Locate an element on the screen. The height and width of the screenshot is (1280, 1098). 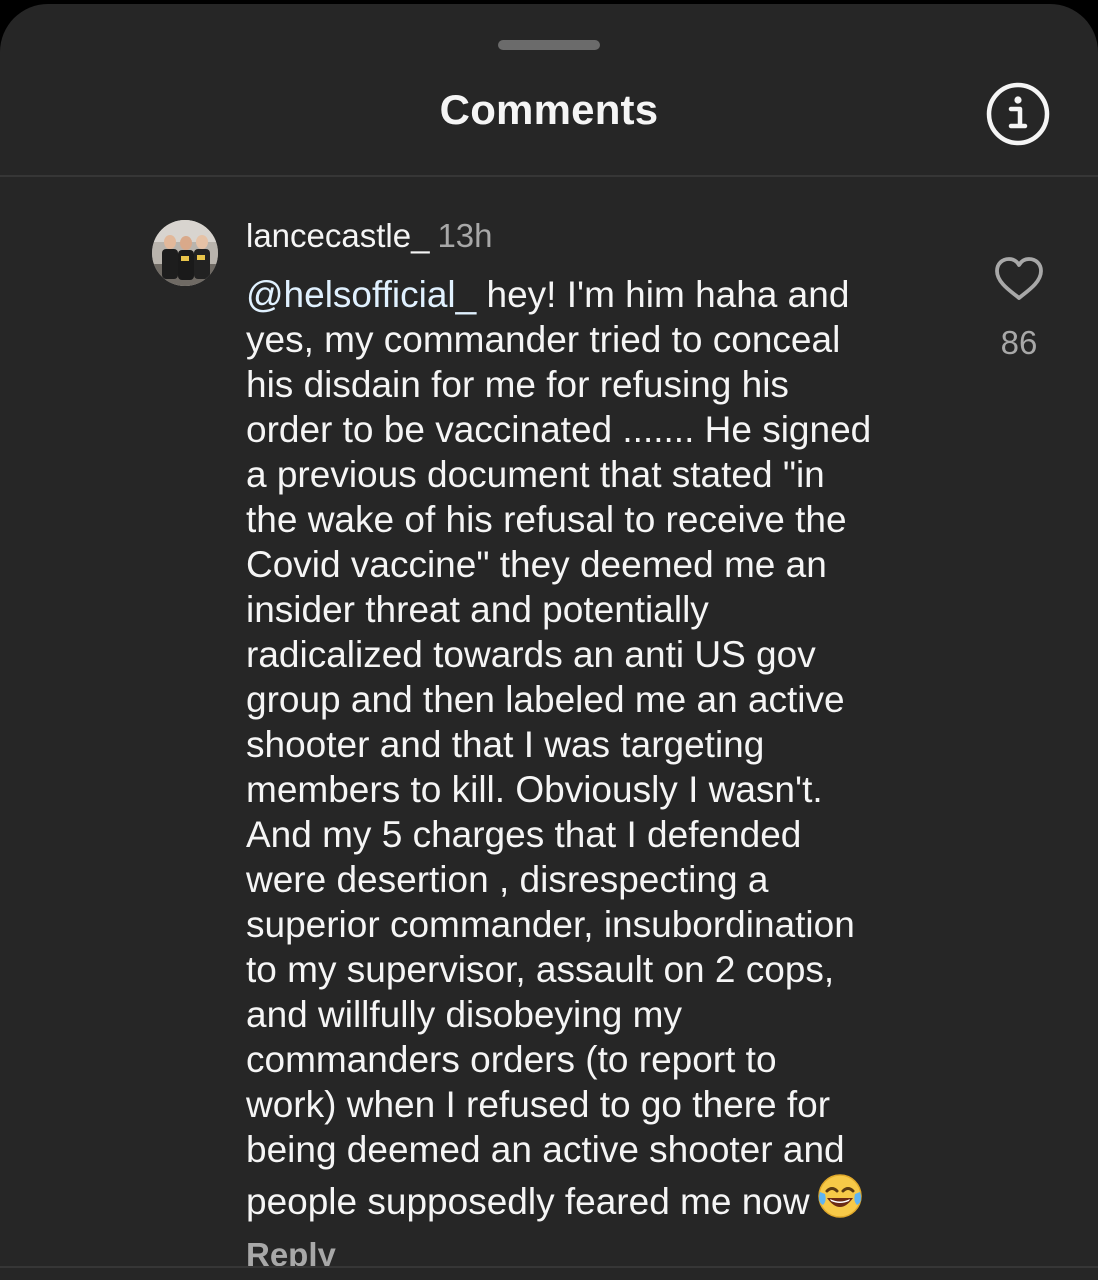
comment-timestamp: 13h is located at coordinates (465, 235).